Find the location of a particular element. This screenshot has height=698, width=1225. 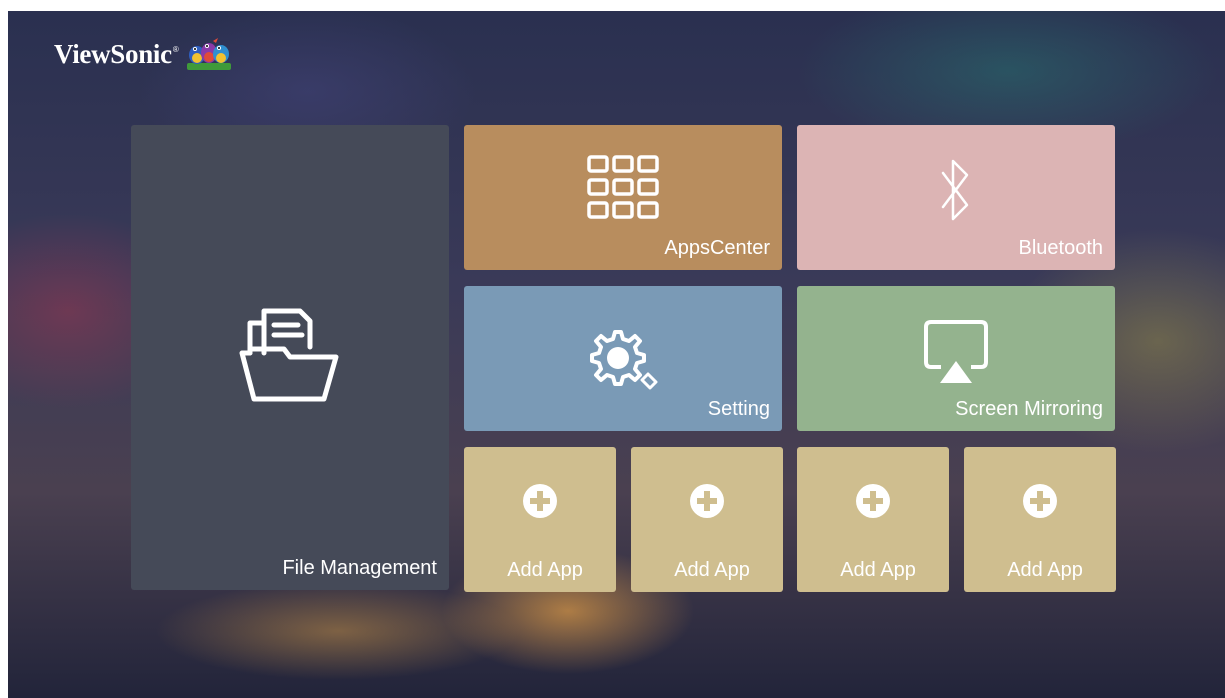

tile-label: Bluetooth is located at coordinates (1060, 248).